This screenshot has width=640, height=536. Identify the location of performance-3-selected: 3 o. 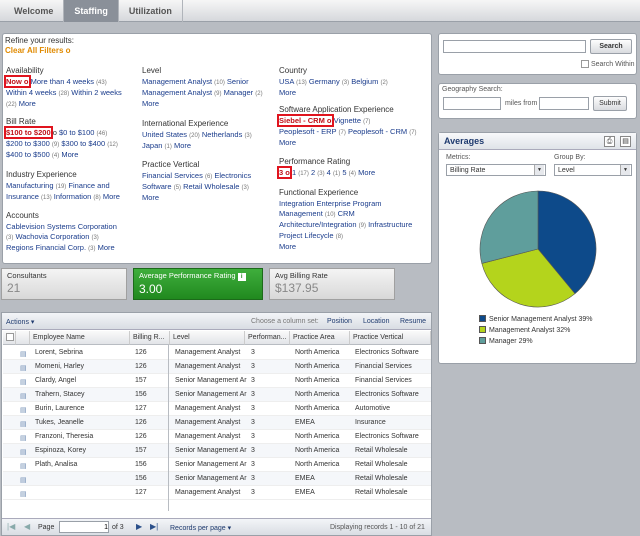
(284, 172).